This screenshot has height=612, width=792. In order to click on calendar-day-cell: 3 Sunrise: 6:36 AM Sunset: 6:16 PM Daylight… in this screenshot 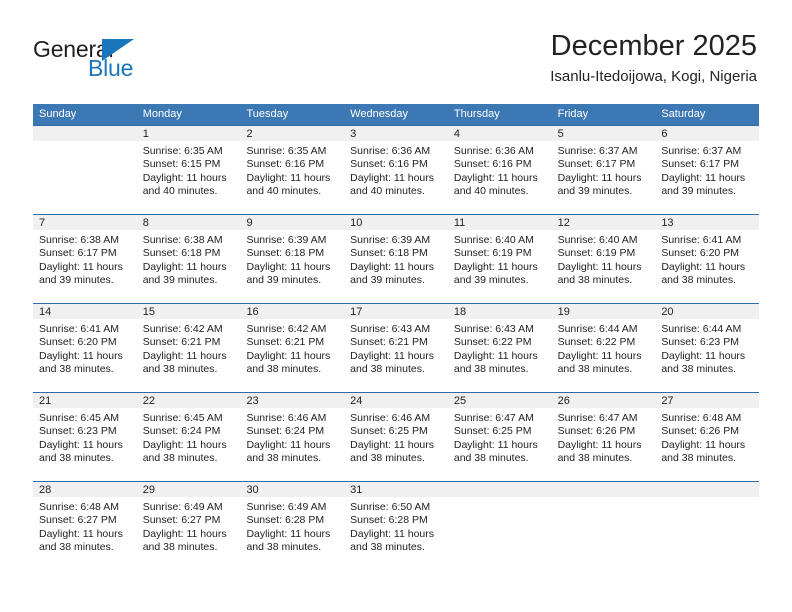, I will do `click(396, 170)`.